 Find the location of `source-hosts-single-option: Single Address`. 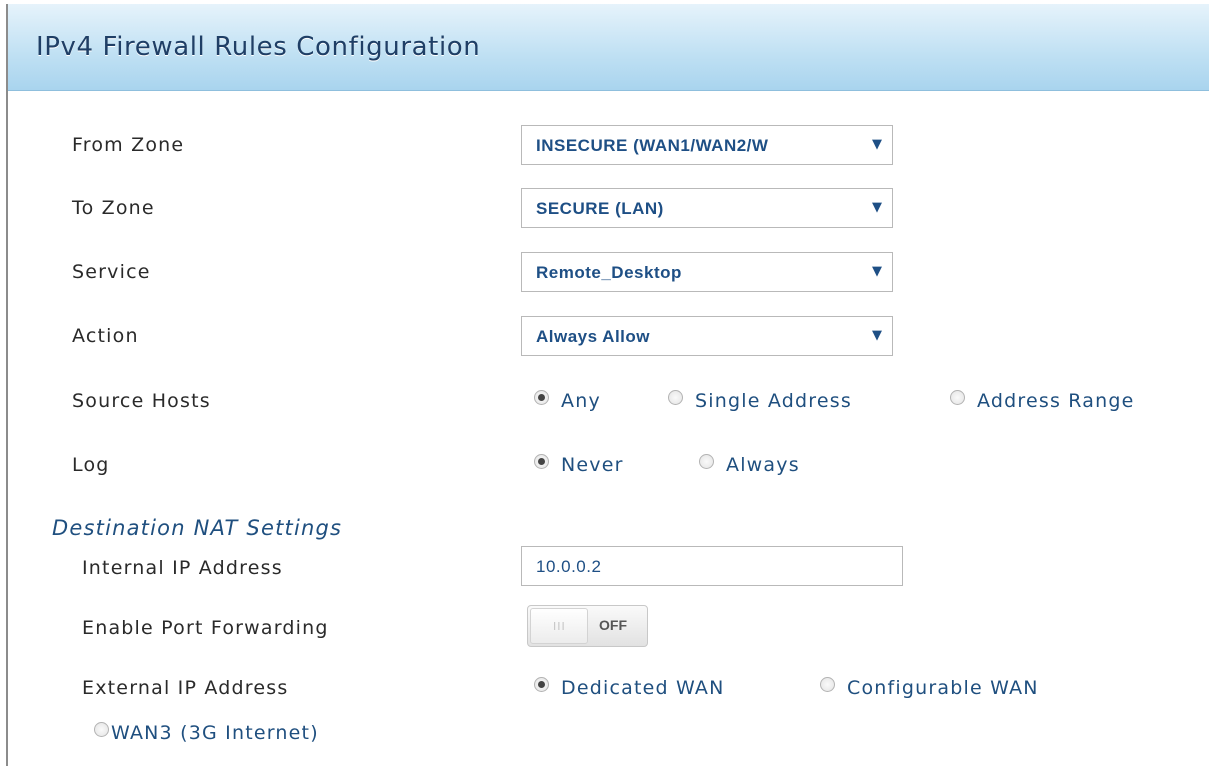

source-hosts-single-option: Single Address is located at coordinates (760, 401).